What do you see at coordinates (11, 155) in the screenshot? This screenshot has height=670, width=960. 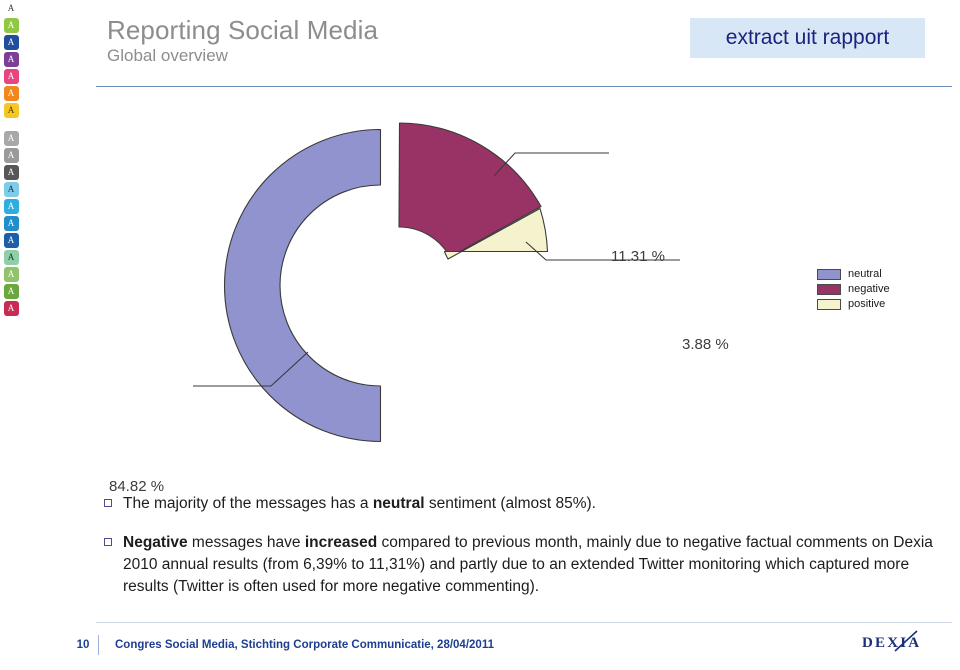 I see `style-gray-mid: A` at bounding box center [11, 155].